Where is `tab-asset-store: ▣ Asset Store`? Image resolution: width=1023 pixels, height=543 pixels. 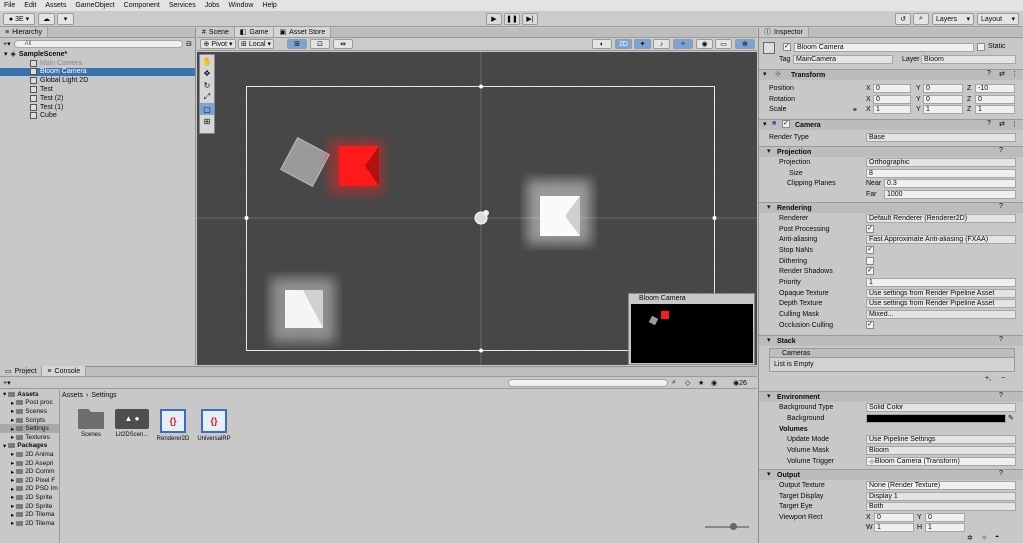 tab-asset-store: ▣ Asset Store is located at coordinates (303, 32).